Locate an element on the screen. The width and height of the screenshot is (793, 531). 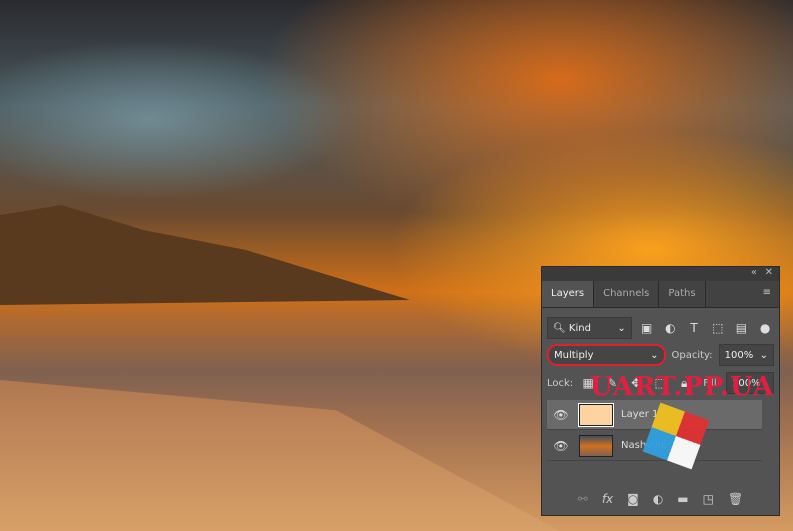
filter-kind-select: 🔍︎ Kind ⌄ is located at coordinates (589, 328).